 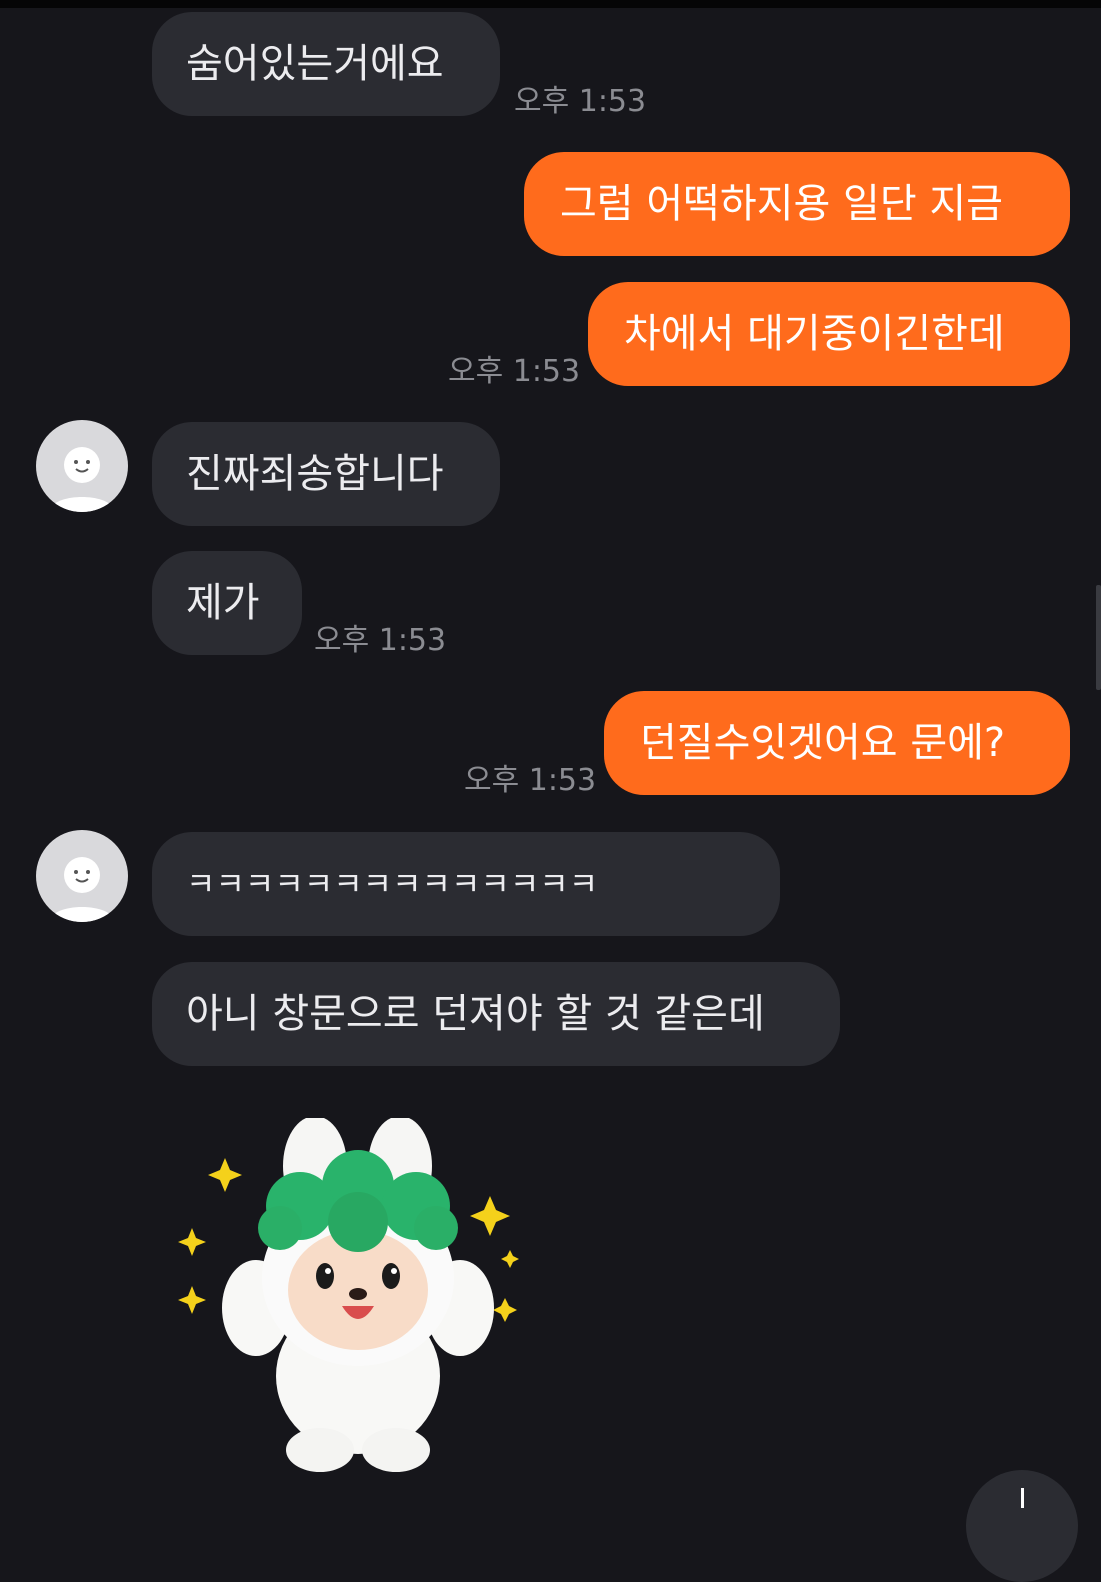 I want to click on bunny-sticker, so click(x=355, y=1302).